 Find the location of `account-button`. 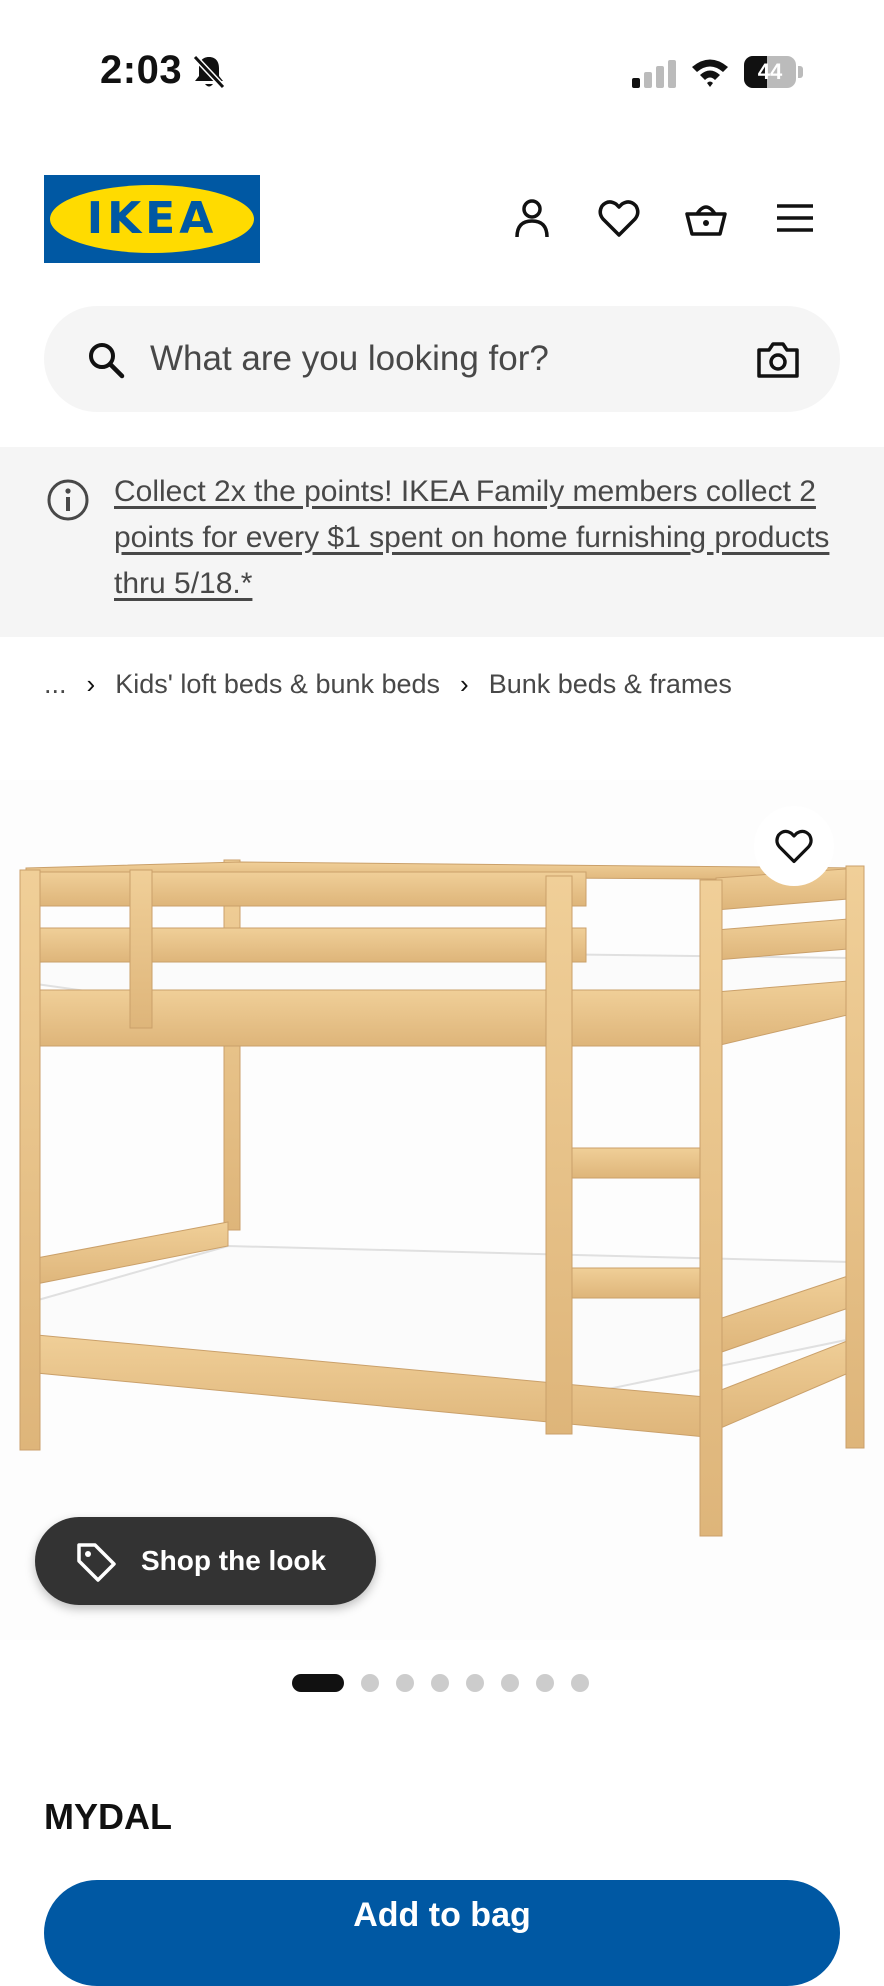

account-button is located at coordinates (532, 218).